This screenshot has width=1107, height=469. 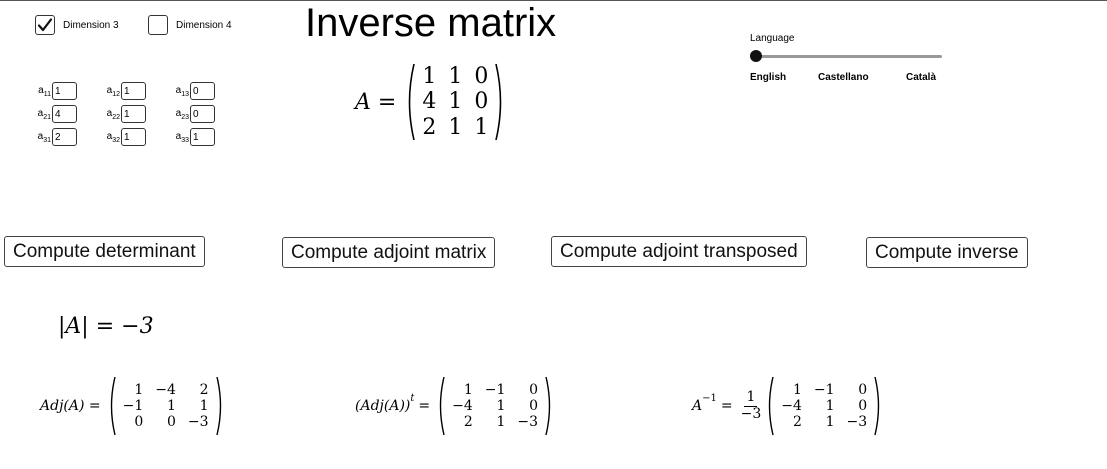 I want to click on adjoint-label: Adj(A) =, so click(x=70, y=406).